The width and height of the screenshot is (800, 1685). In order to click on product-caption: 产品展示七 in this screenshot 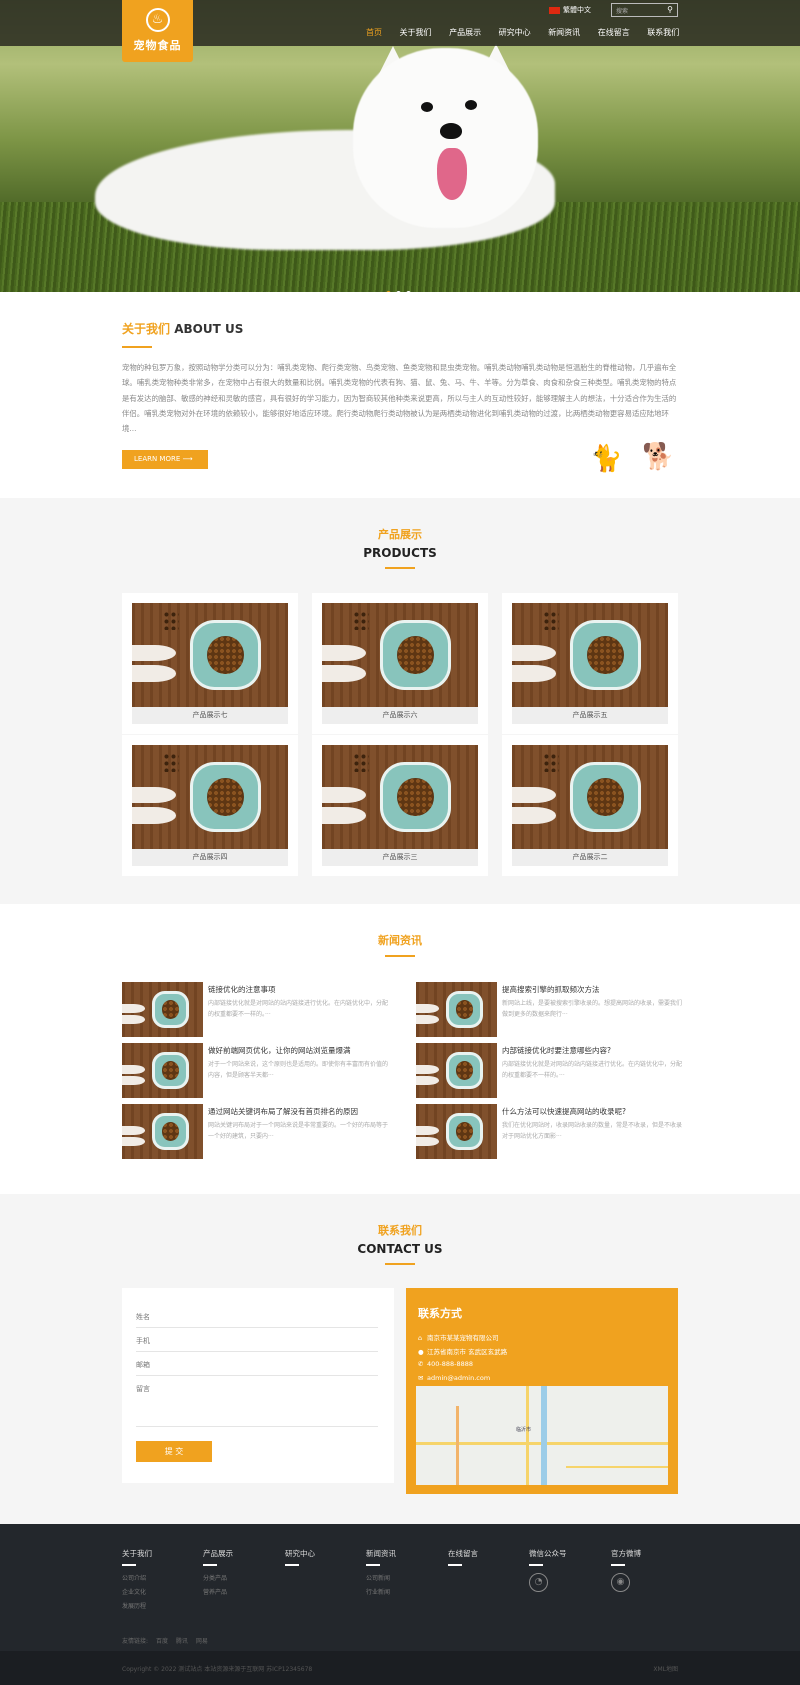, I will do `click(210, 715)`.